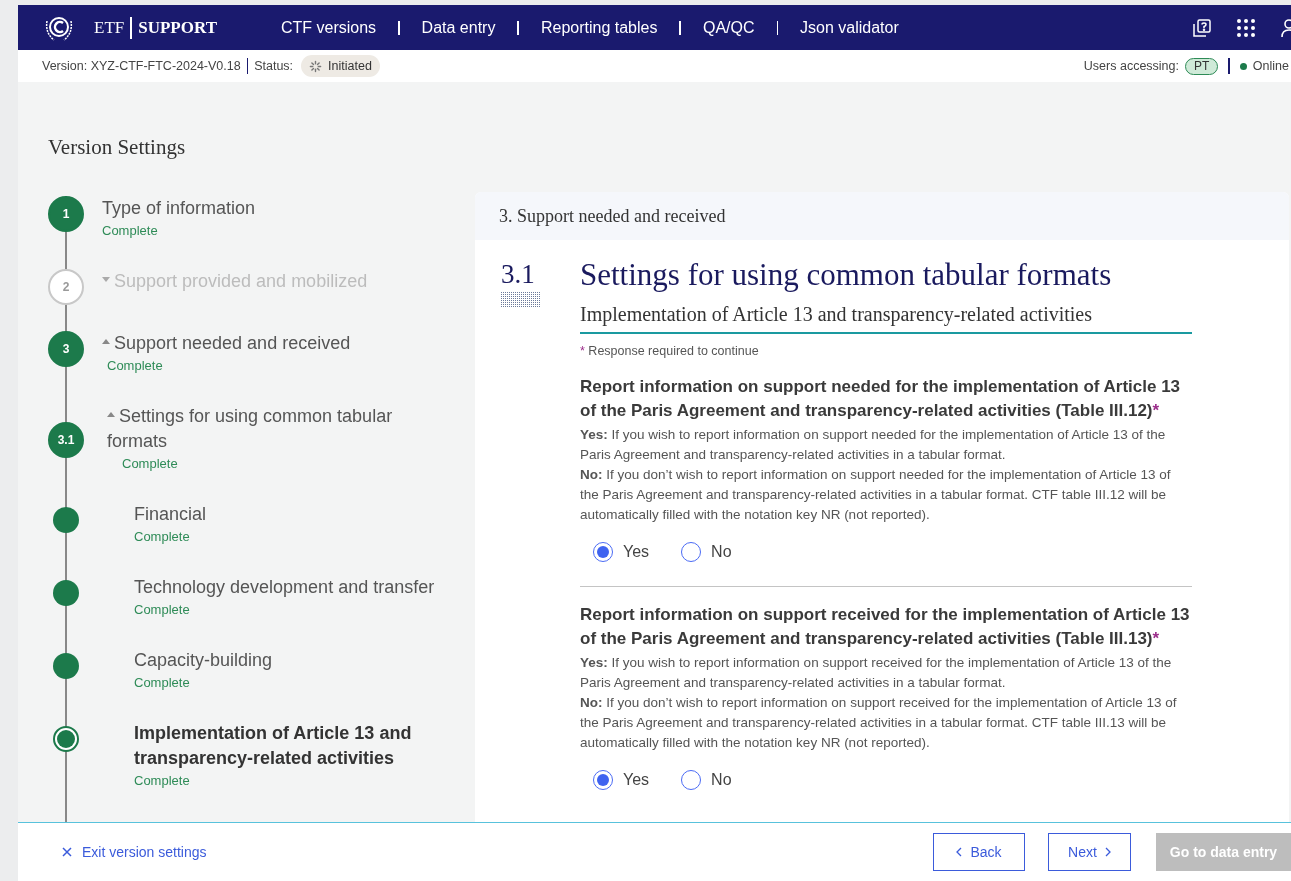  I want to click on back-button: Back, so click(979, 852).